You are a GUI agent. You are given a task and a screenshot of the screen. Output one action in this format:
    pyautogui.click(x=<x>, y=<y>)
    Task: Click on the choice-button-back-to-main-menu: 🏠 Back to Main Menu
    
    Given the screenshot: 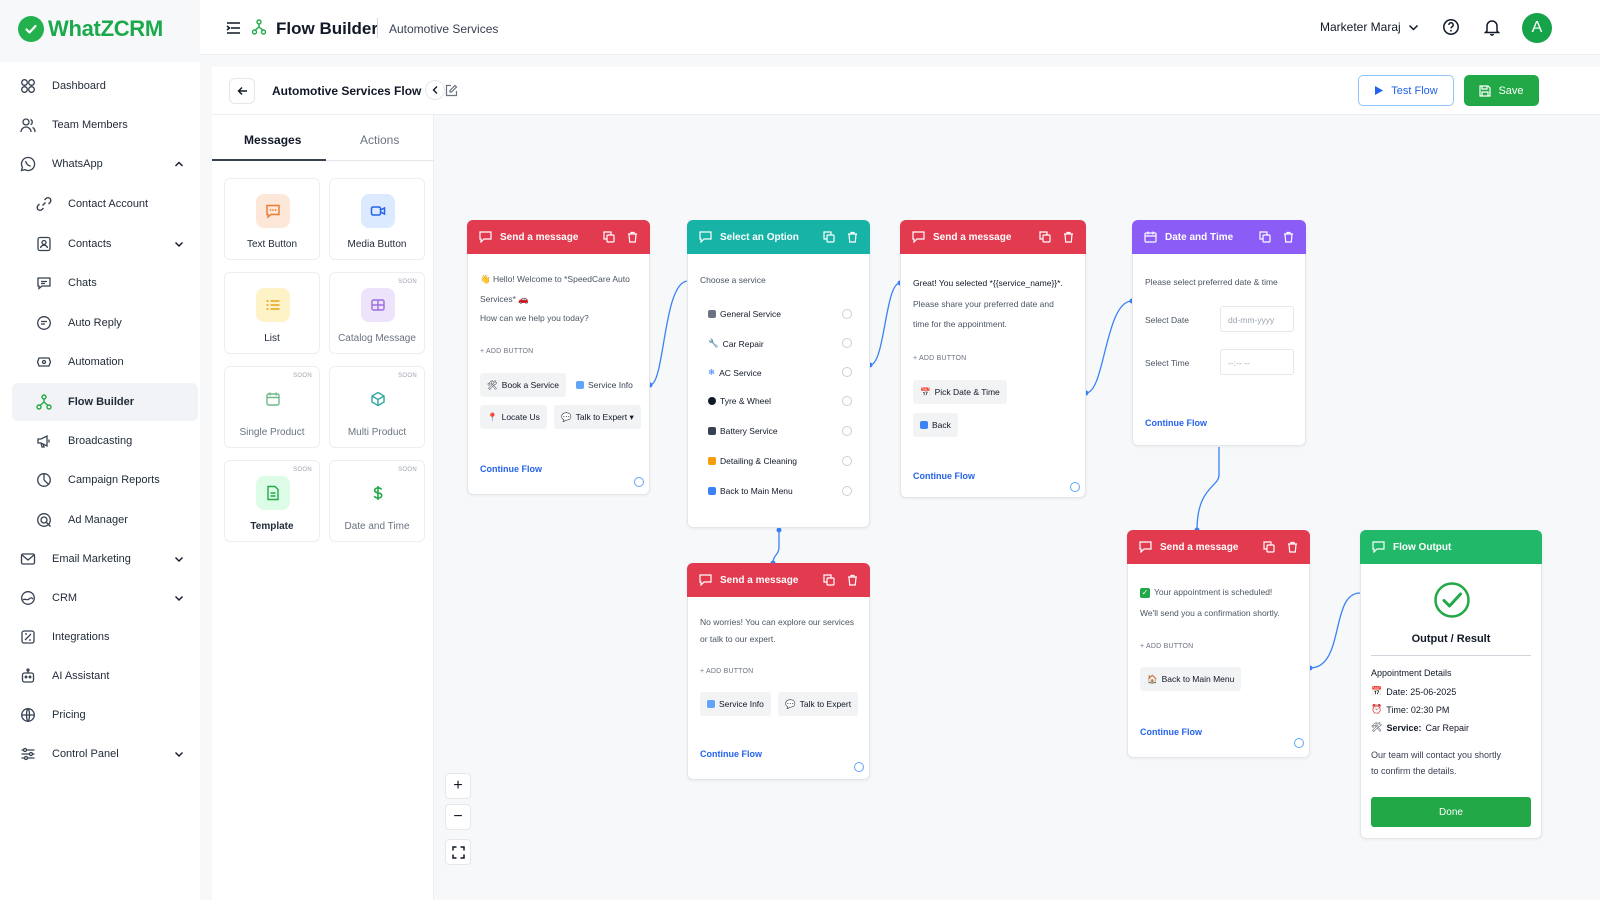 What is the action you would take?
    pyautogui.click(x=1191, y=679)
    